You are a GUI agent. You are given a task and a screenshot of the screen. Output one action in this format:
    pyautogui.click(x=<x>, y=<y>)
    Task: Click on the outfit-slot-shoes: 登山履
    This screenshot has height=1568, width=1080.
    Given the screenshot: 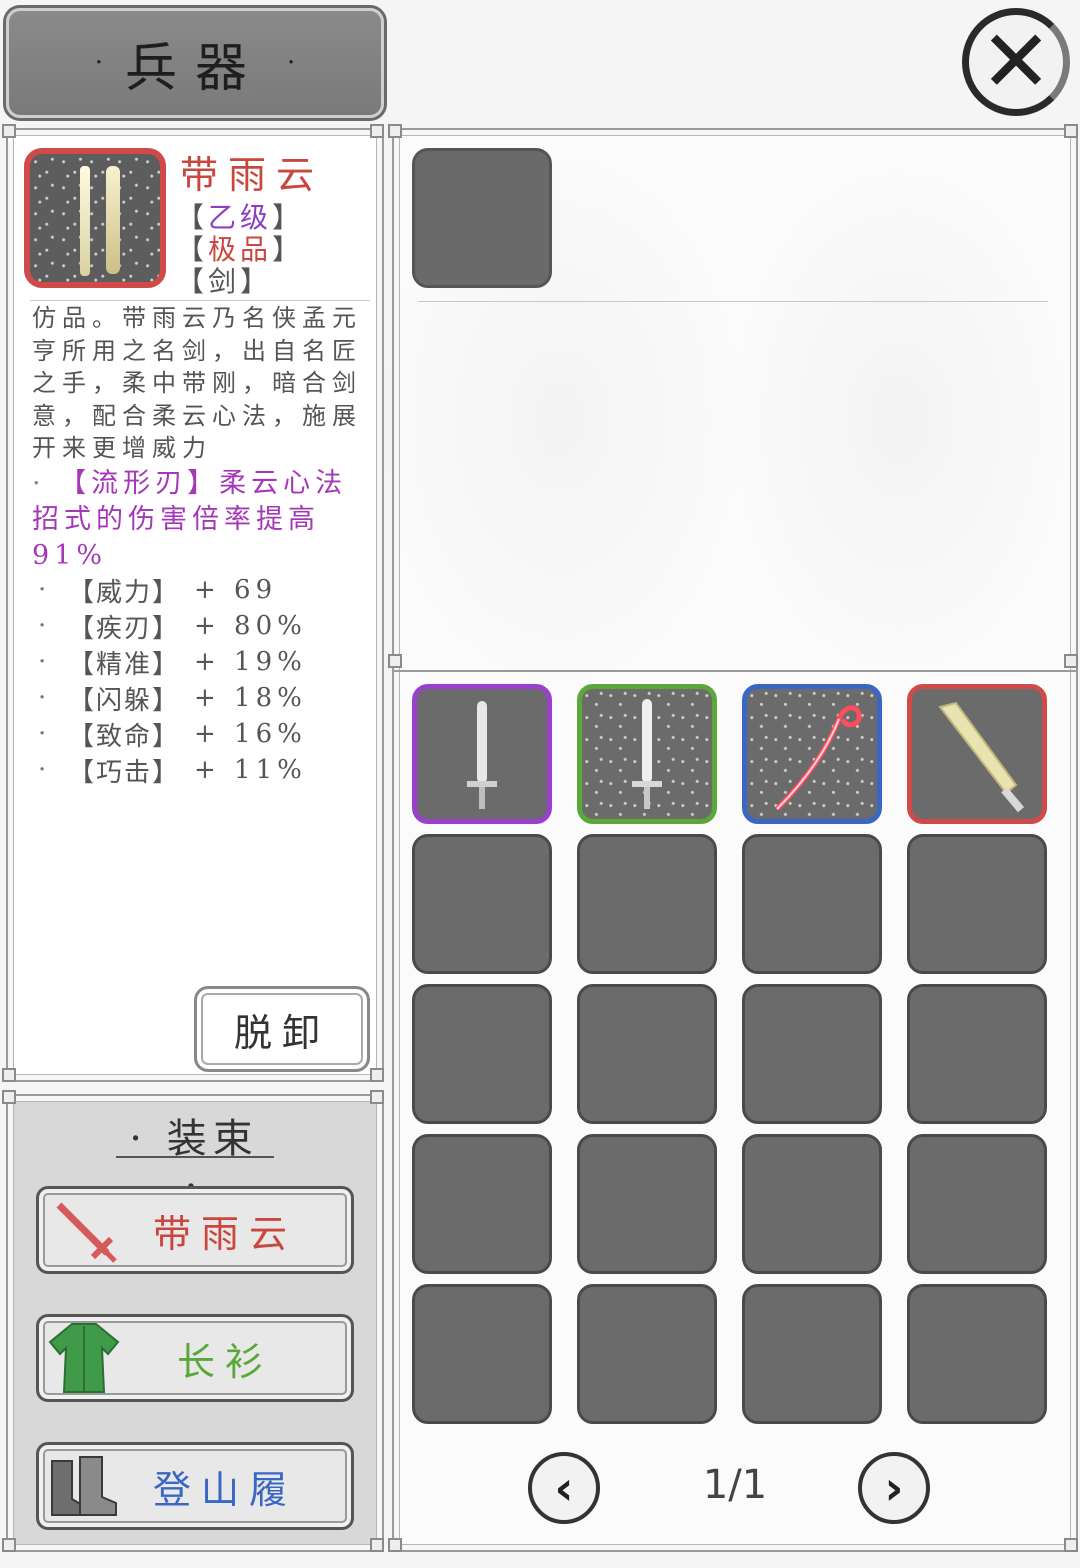 What is the action you would take?
    pyautogui.click(x=195, y=1486)
    